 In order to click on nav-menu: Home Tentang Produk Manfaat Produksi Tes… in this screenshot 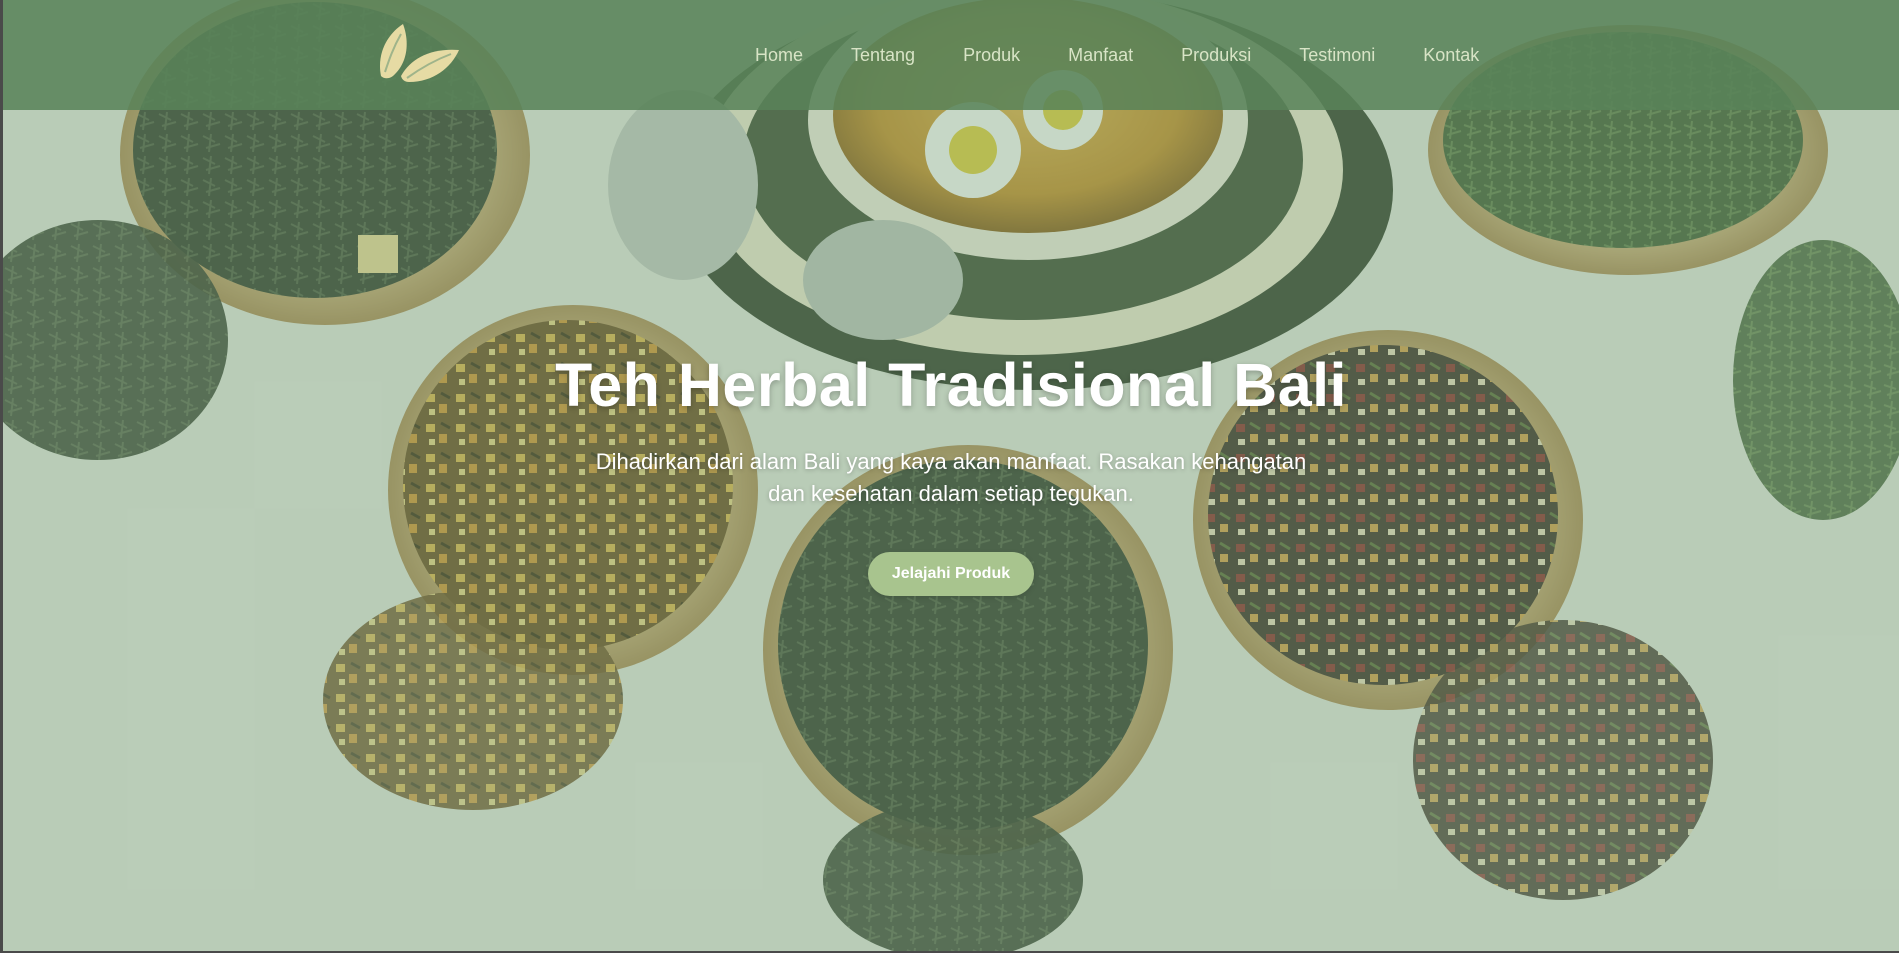, I will do `click(1123, 55)`.